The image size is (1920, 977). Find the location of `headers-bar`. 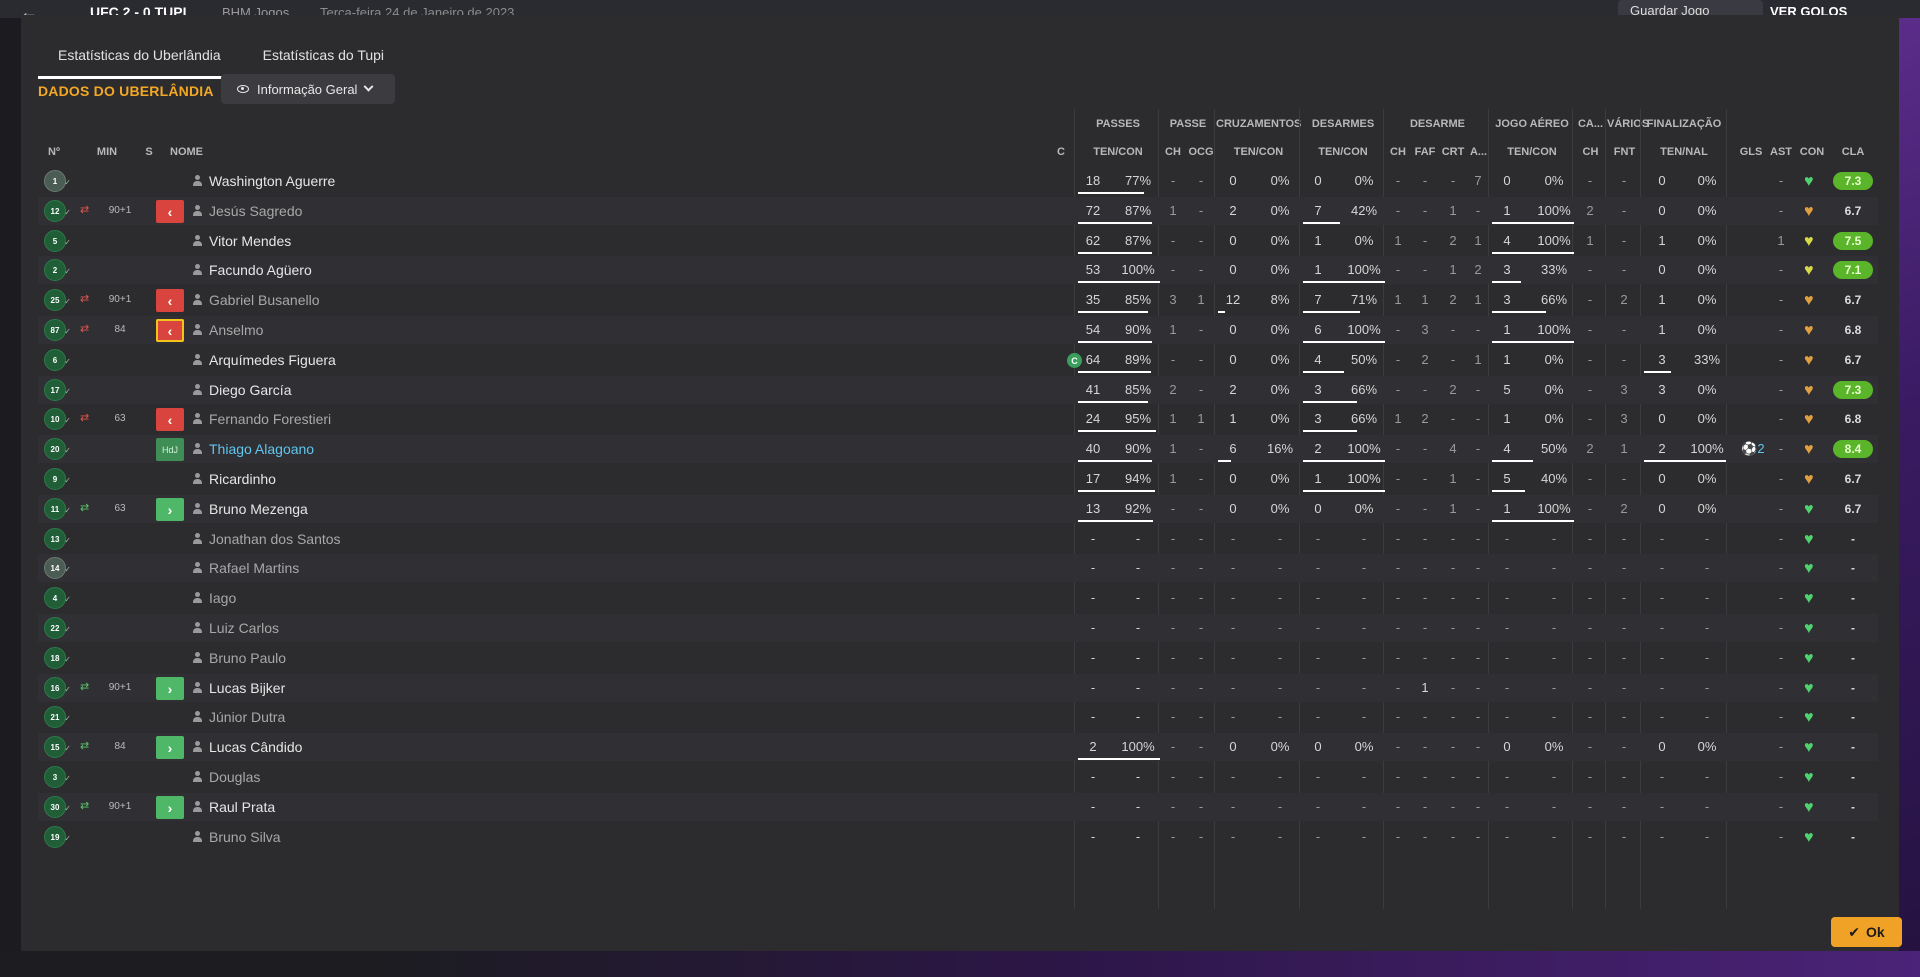

headers-bar is located at coordinates (1519, 312).